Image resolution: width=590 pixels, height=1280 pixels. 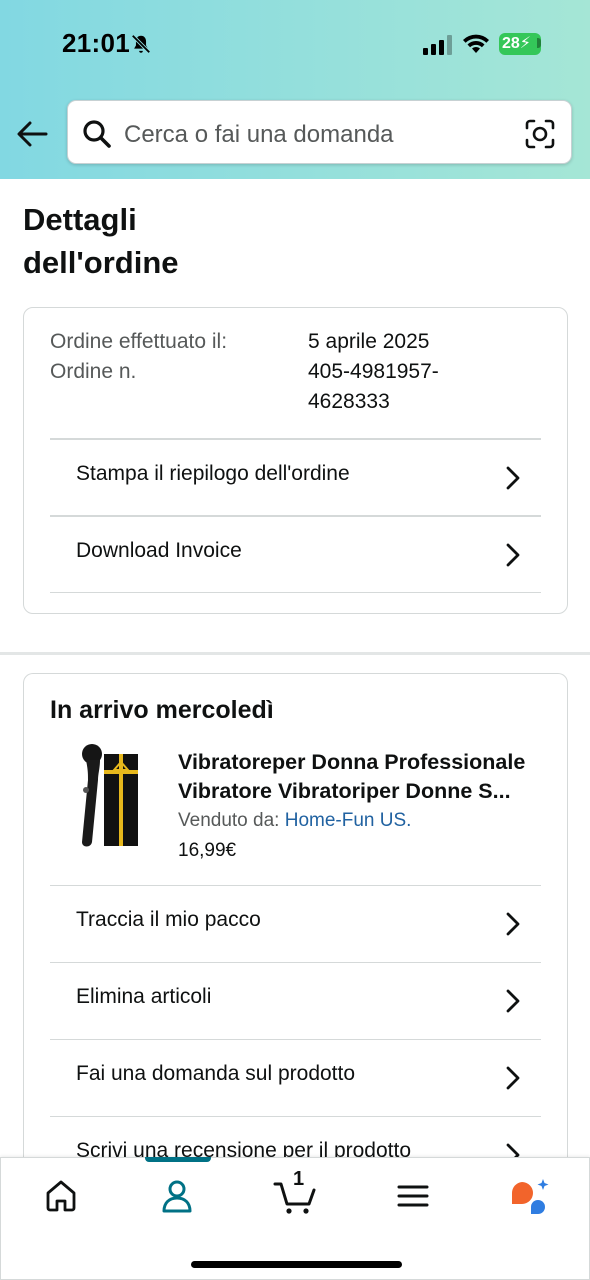 What do you see at coordinates (529, 1196) in the screenshot?
I see `rufus-assistant-icon` at bounding box center [529, 1196].